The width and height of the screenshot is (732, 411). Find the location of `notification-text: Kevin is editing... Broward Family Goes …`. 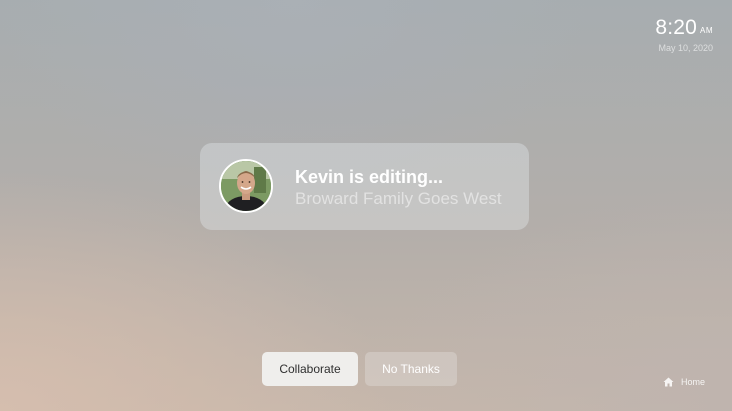

notification-text: Kevin is editing... Broward Family Goes … is located at coordinates (398, 188).